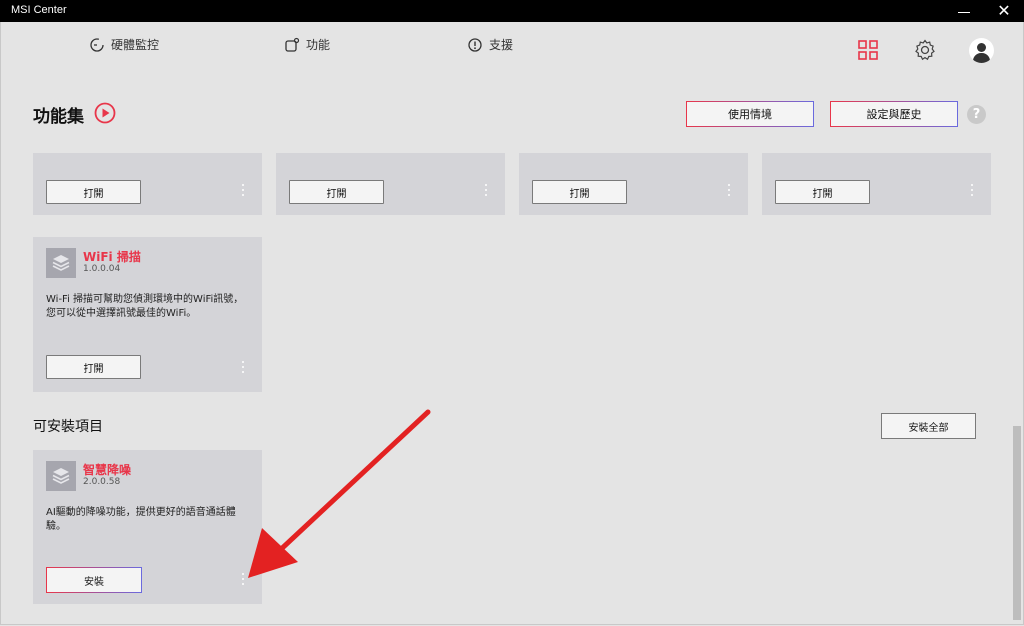  What do you see at coordinates (501, 45) in the screenshot?
I see `nav-label: 支援` at bounding box center [501, 45].